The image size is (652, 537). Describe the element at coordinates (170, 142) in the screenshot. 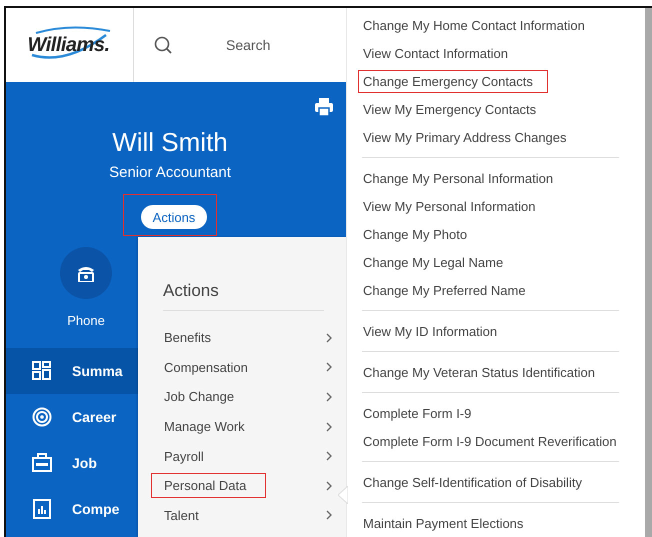

I see `profile-name: Will Smith` at that location.